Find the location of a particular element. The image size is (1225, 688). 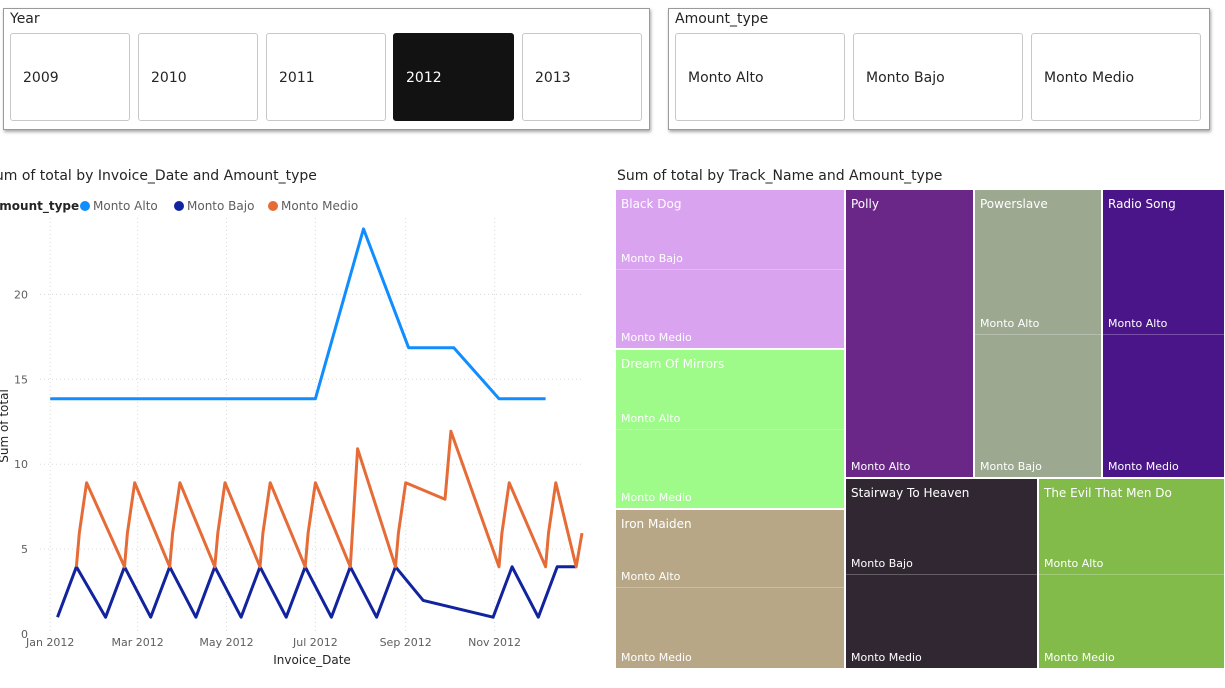

amount-tile-monto-alto: Monto Alto is located at coordinates (760, 77).